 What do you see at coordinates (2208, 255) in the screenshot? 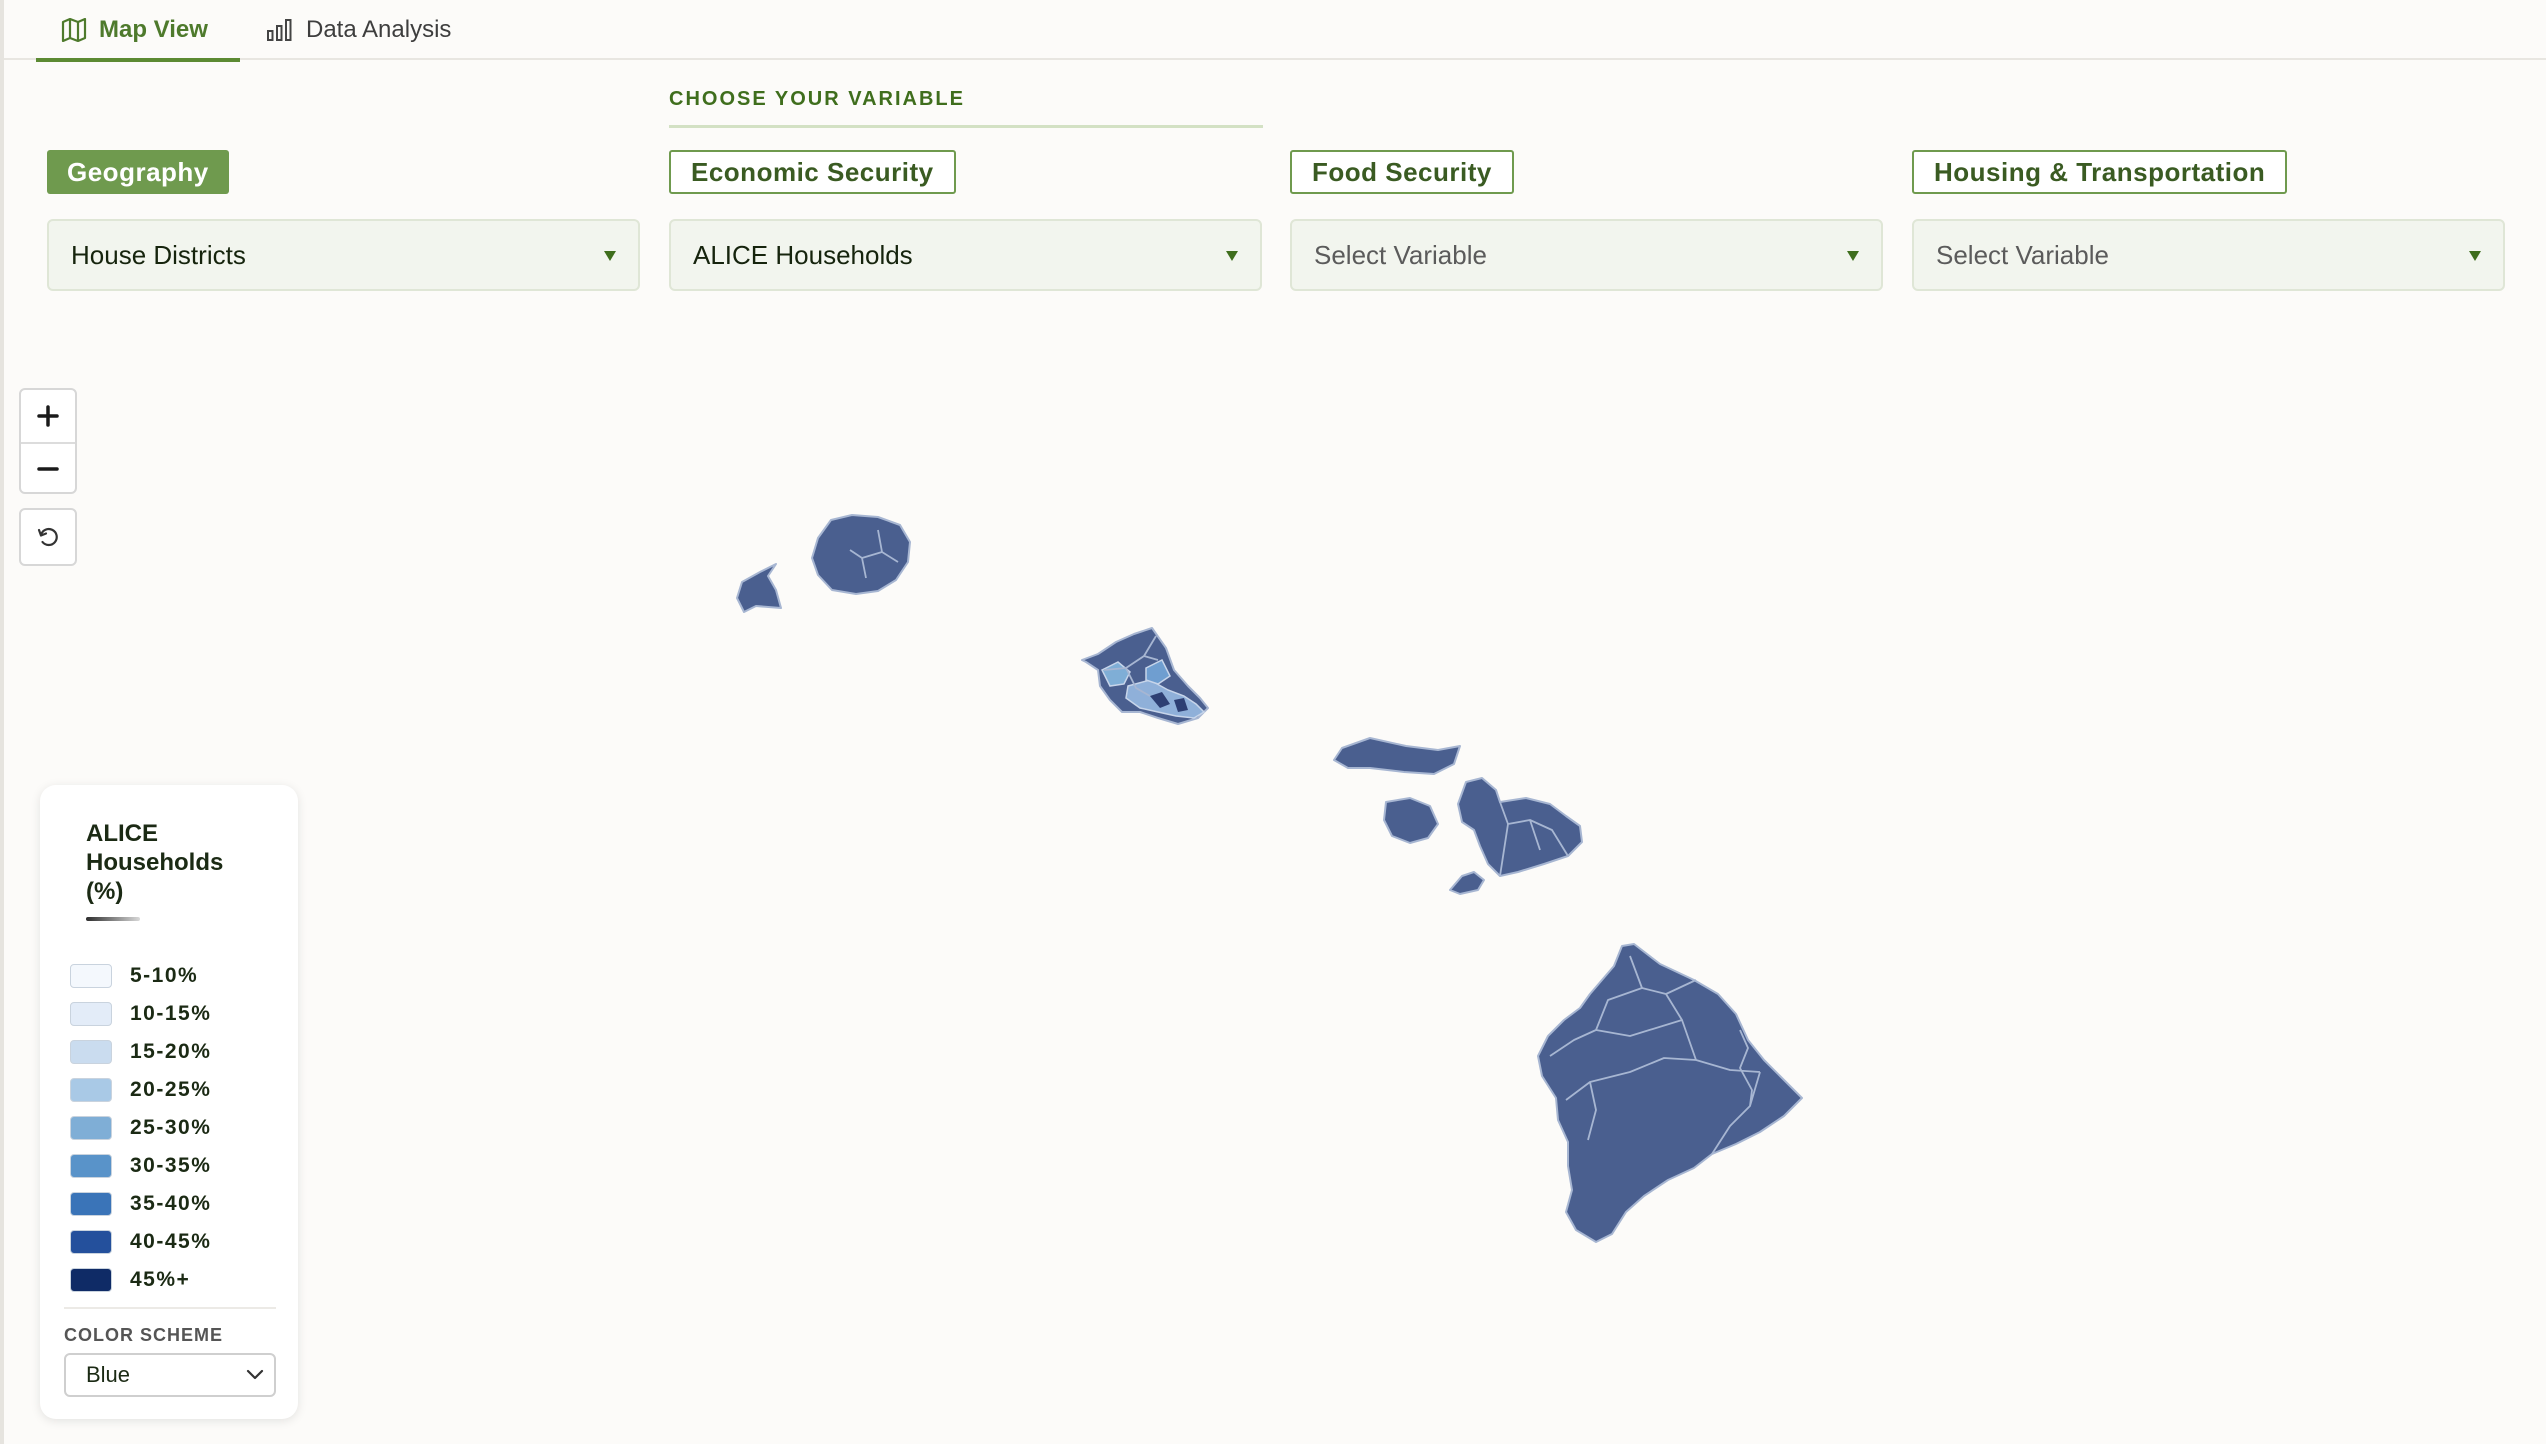
I see `housing-transportation-select: Select Variable` at bounding box center [2208, 255].